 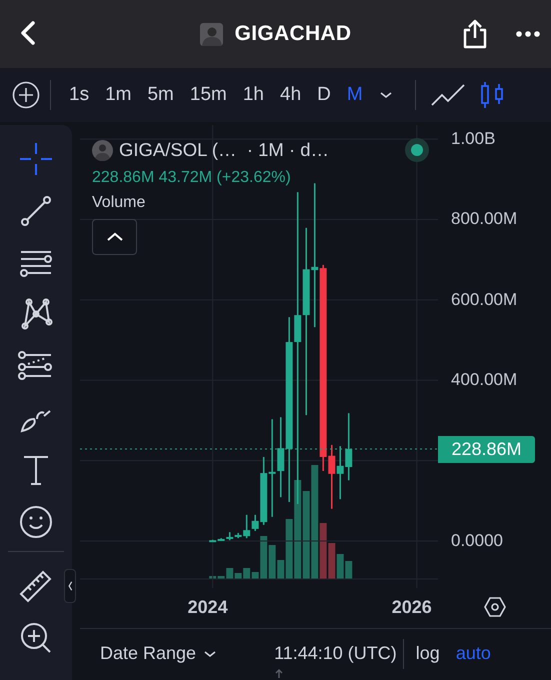 What do you see at coordinates (118, 95) in the screenshot?
I see `interval-tab: 1m` at bounding box center [118, 95].